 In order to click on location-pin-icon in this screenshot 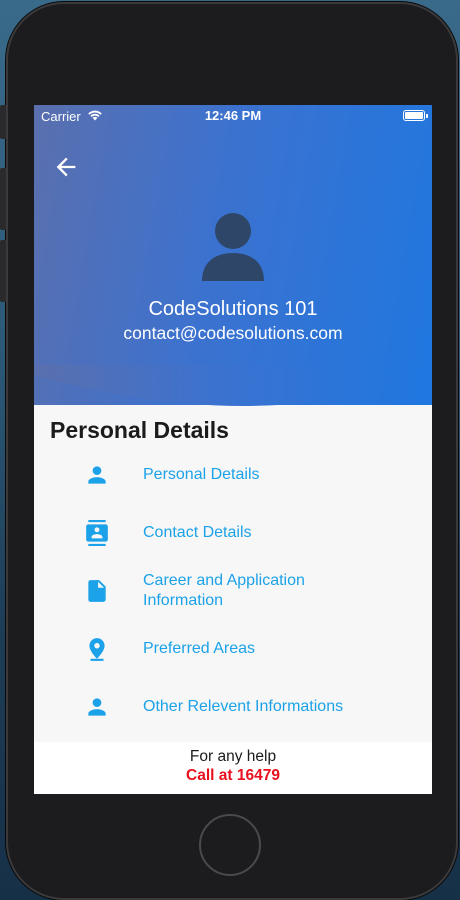, I will do `click(97, 649)`.